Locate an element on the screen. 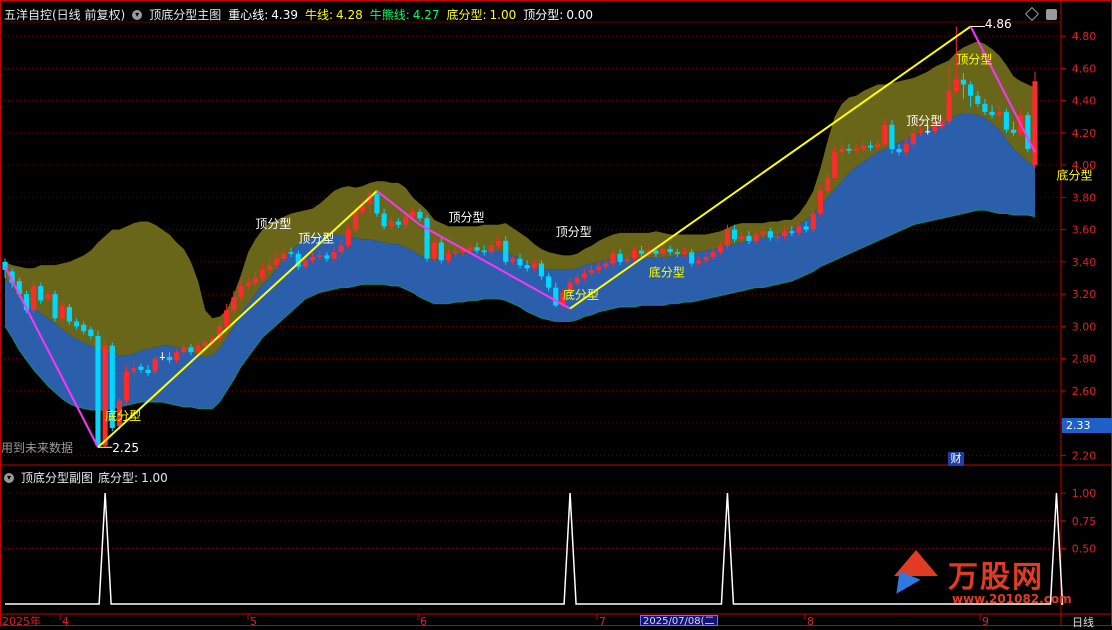 This screenshot has width=1112, height=630. watermark-brand: 万股网 is located at coordinates (996, 577).